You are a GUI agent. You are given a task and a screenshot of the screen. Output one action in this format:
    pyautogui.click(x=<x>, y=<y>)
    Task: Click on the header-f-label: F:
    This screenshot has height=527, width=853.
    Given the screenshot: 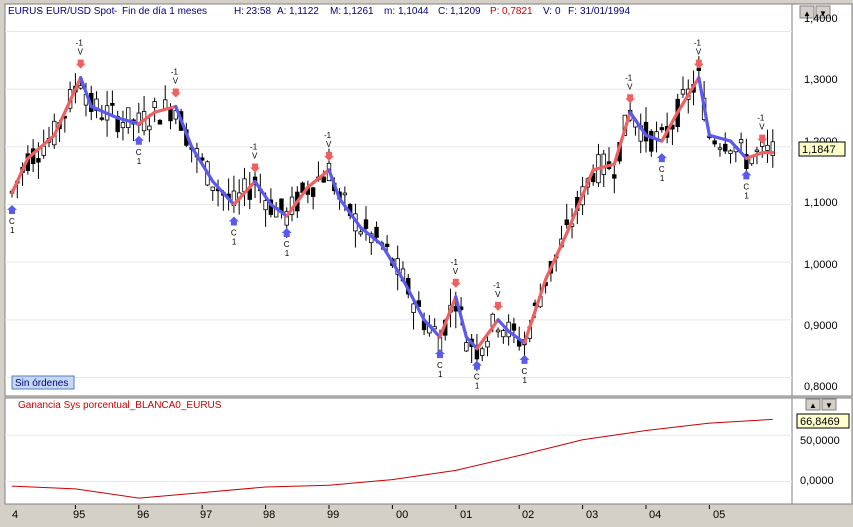 What is the action you would take?
    pyautogui.click(x=572, y=11)
    